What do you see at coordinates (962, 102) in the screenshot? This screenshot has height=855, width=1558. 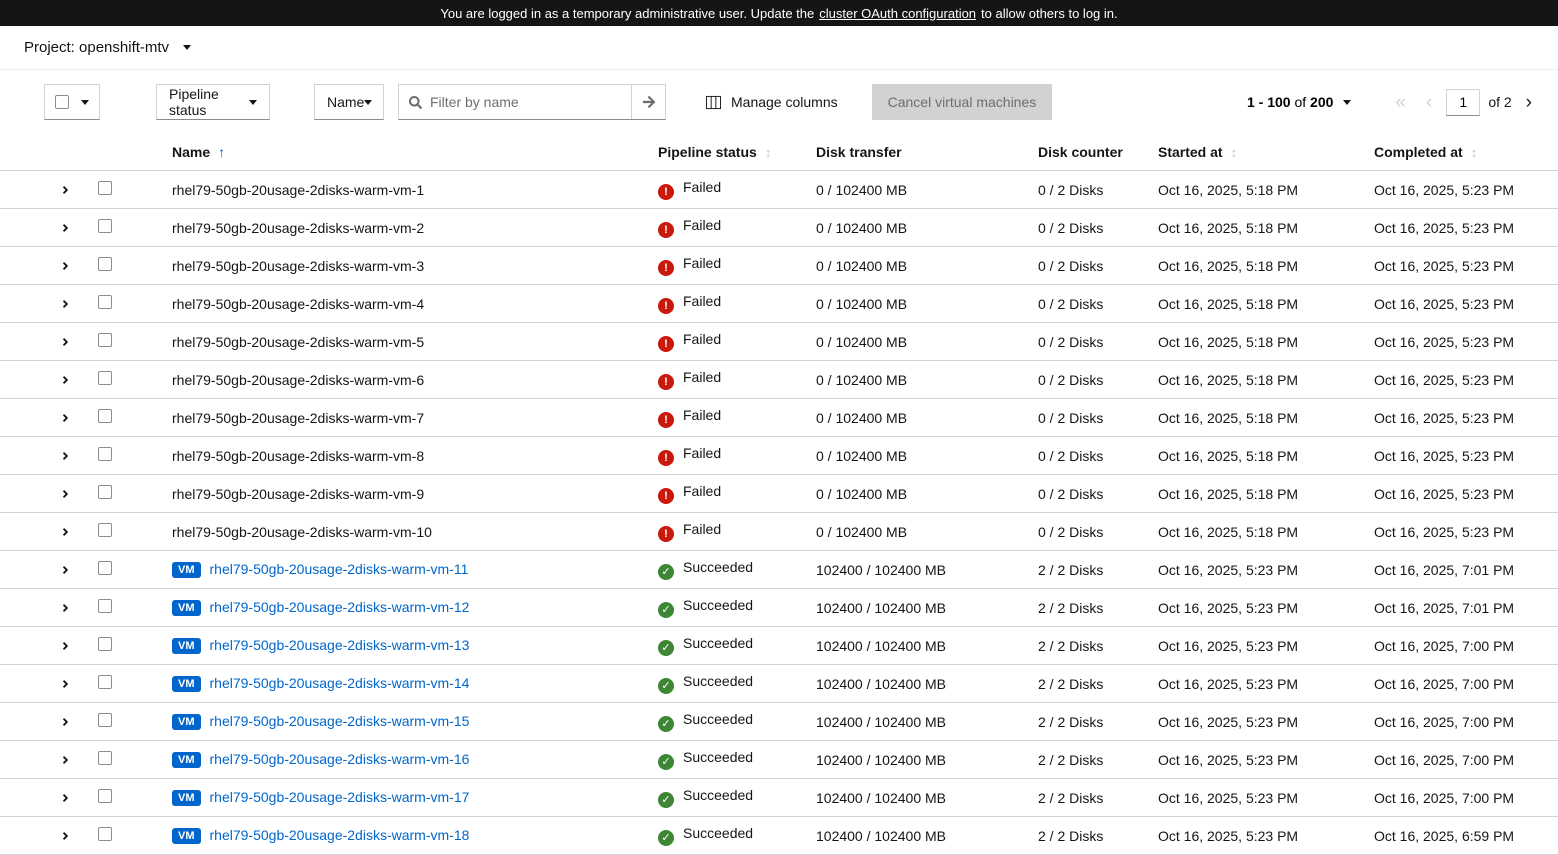 I see `cancel-virtual-machines-button: Cancel virtual machines` at bounding box center [962, 102].